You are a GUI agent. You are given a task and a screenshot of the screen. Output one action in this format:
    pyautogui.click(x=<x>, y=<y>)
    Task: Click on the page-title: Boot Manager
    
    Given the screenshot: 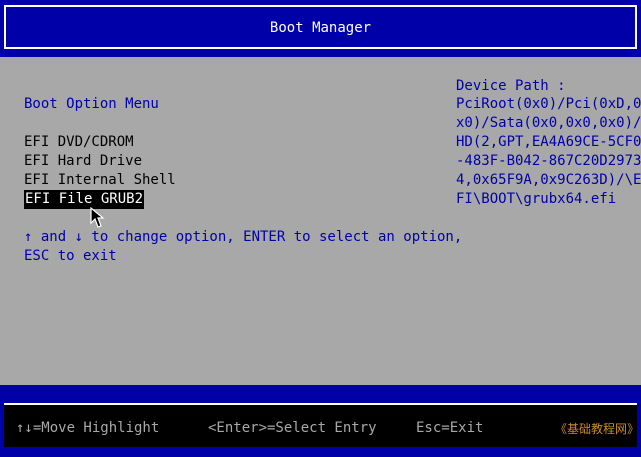 What is the action you would take?
    pyautogui.click(x=320, y=28)
    